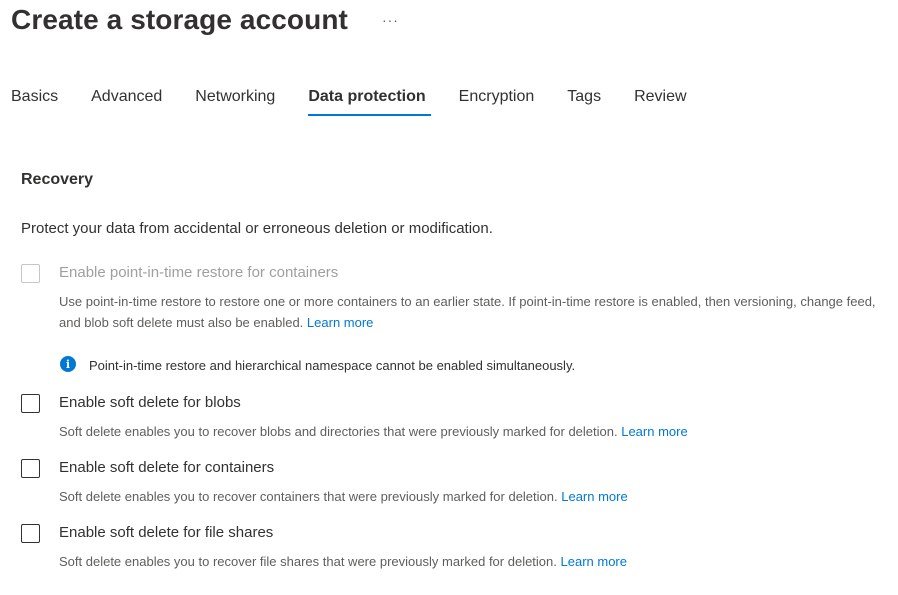 Image resolution: width=898 pixels, height=595 pixels. What do you see at coordinates (370, 102) in the screenshot?
I see `tab-data-protection: Data protection` at bounding box center [370, 102].